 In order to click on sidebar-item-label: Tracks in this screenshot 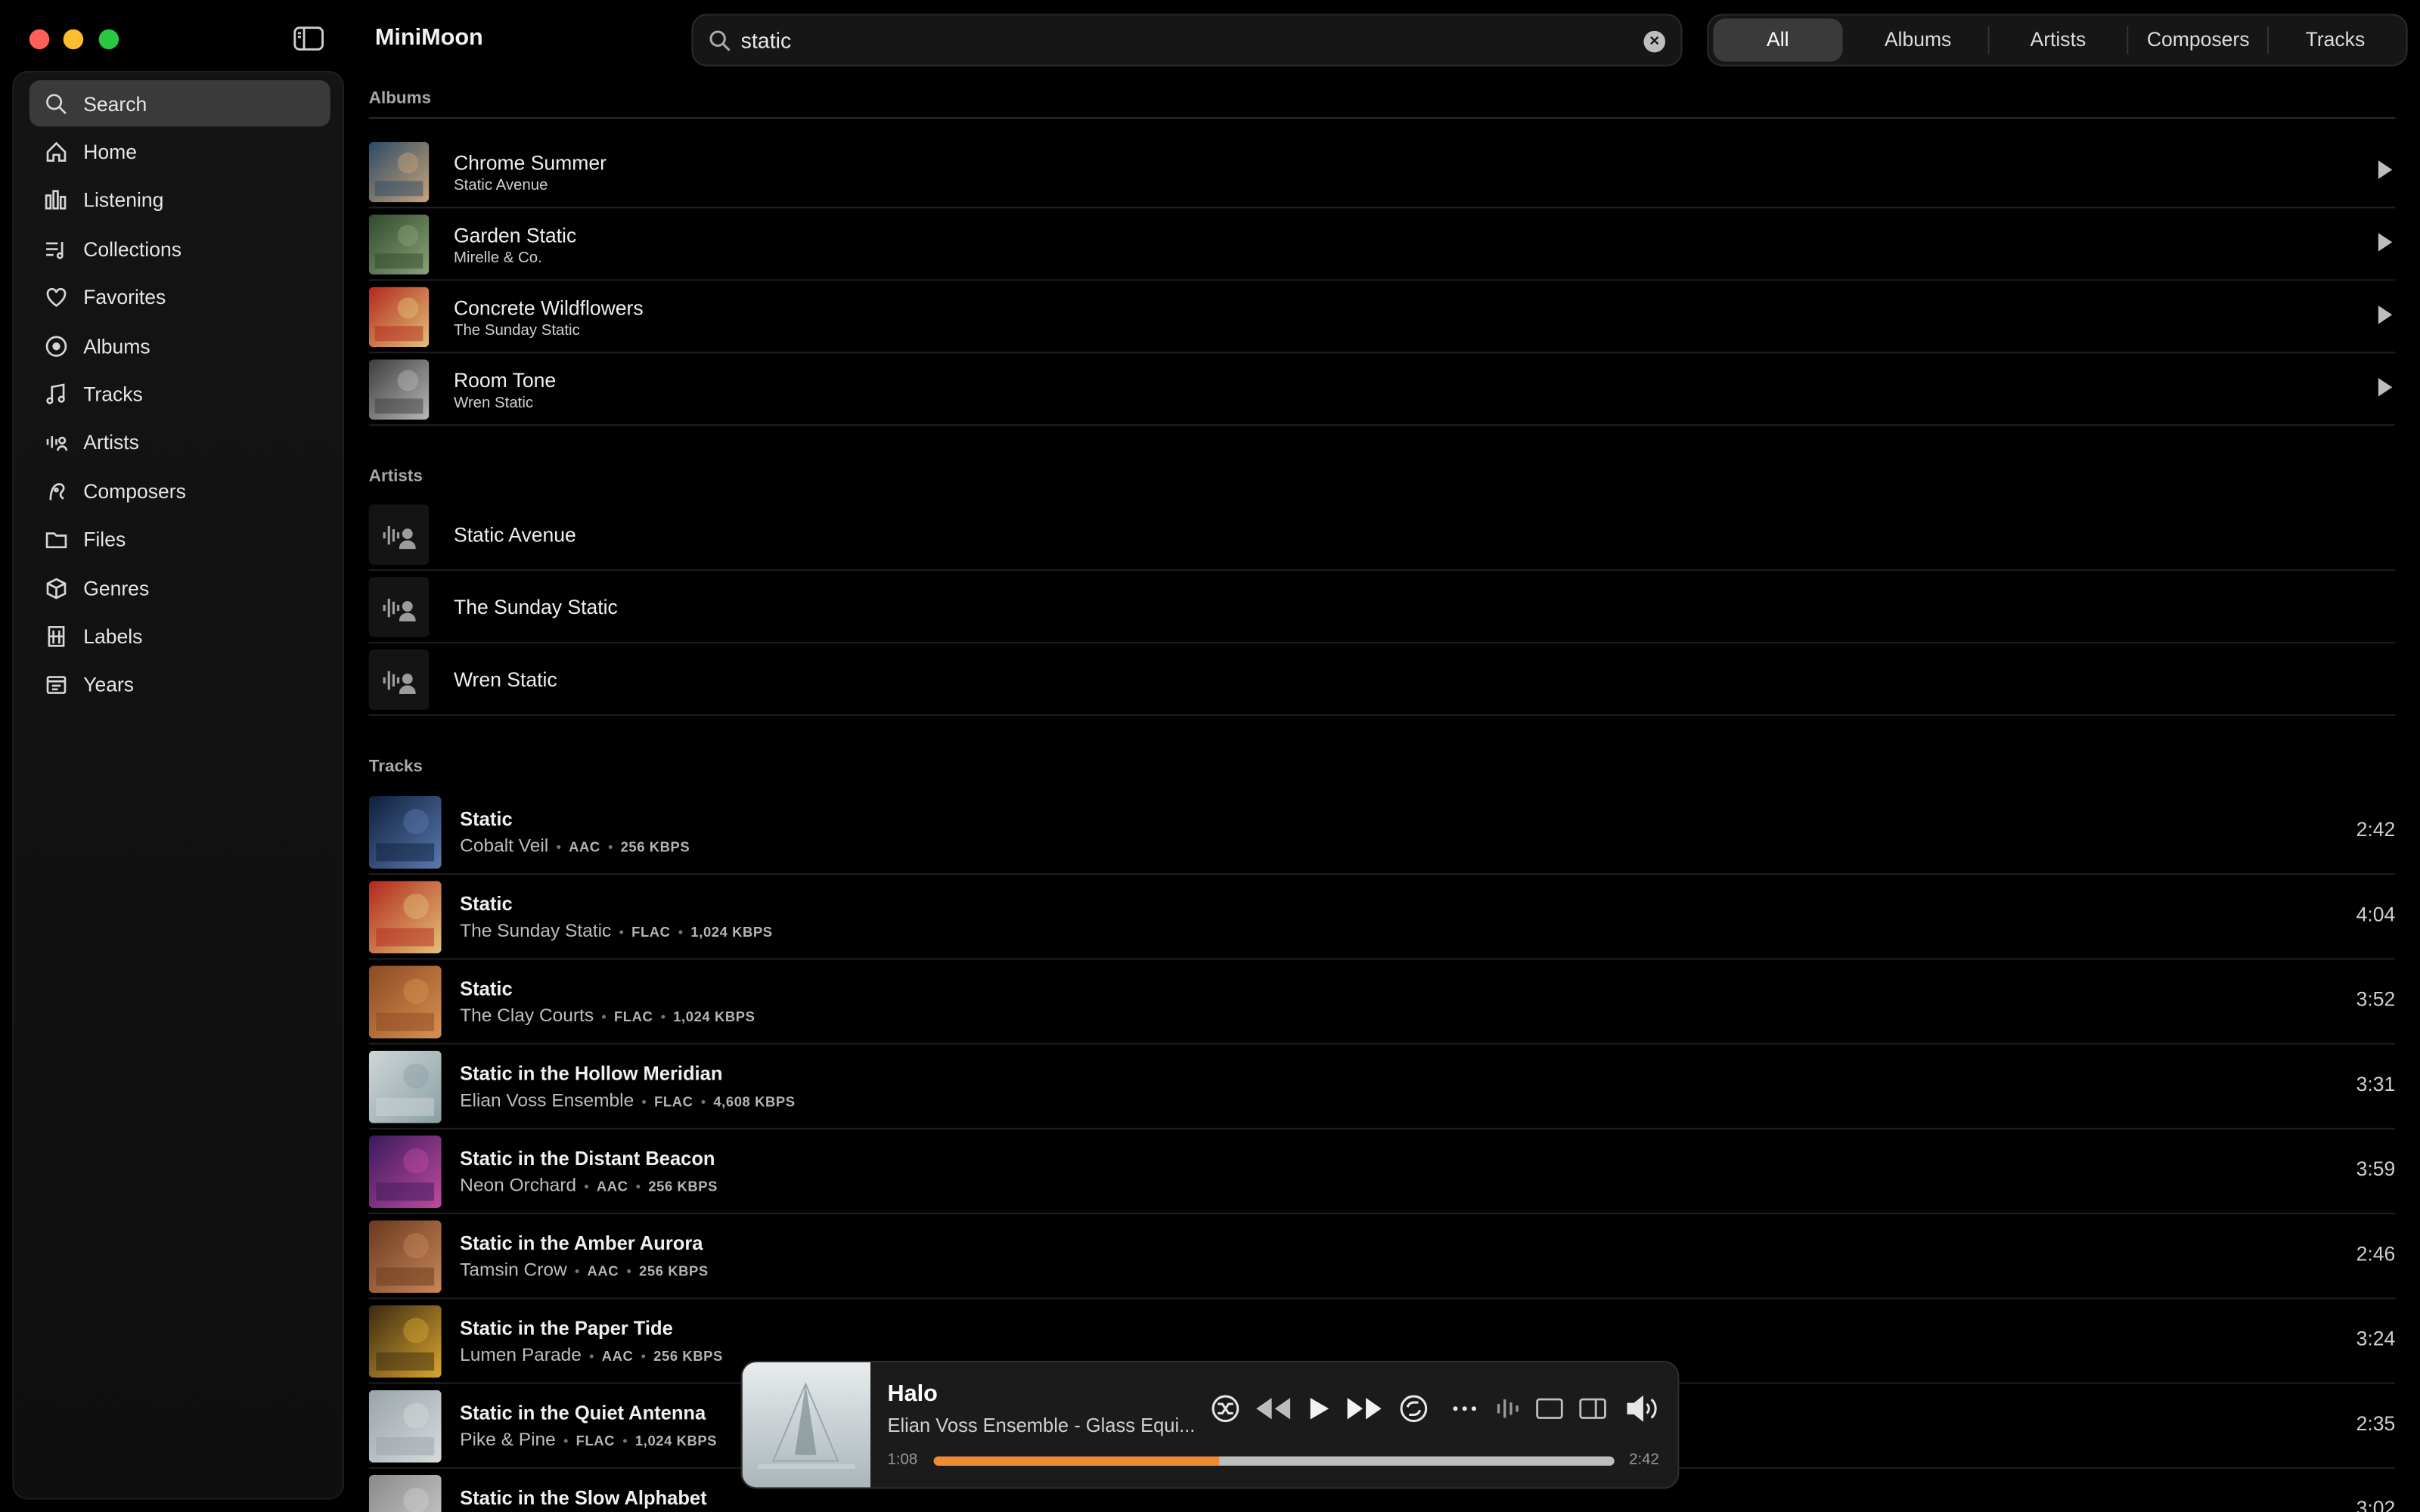, I will do `click(113, 394)`.